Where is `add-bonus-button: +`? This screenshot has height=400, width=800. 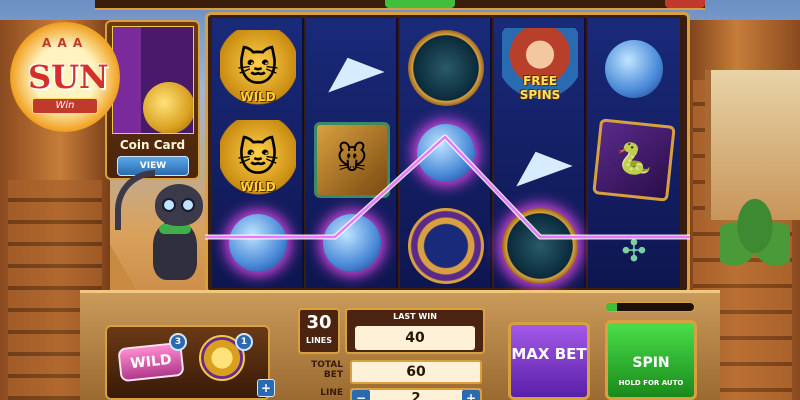
add-bonus-button: + is located at coordinates (266, 388).